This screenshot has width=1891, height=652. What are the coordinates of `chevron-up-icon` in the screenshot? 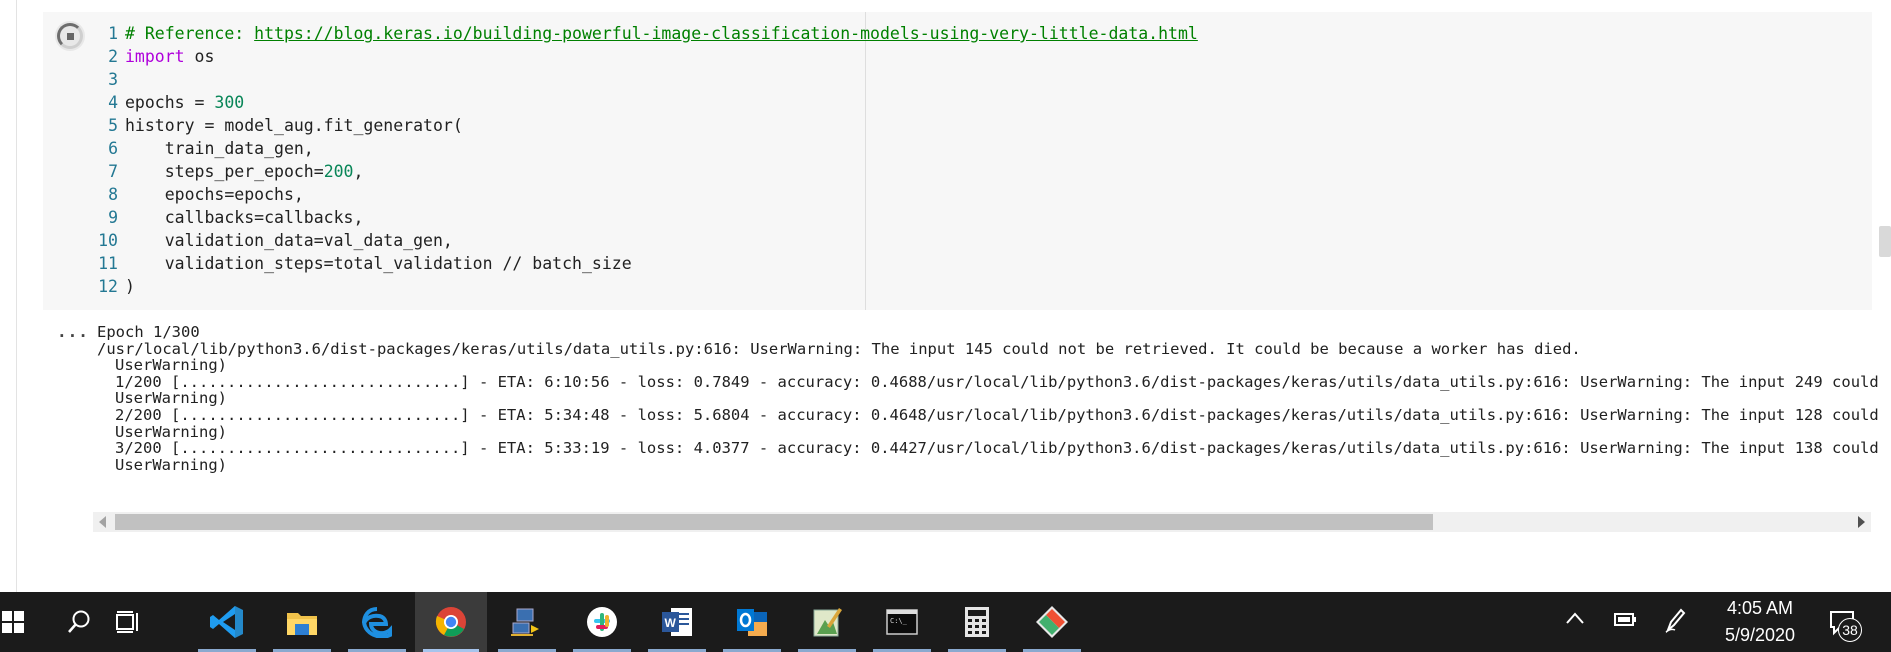 It's located at (1575, 618).